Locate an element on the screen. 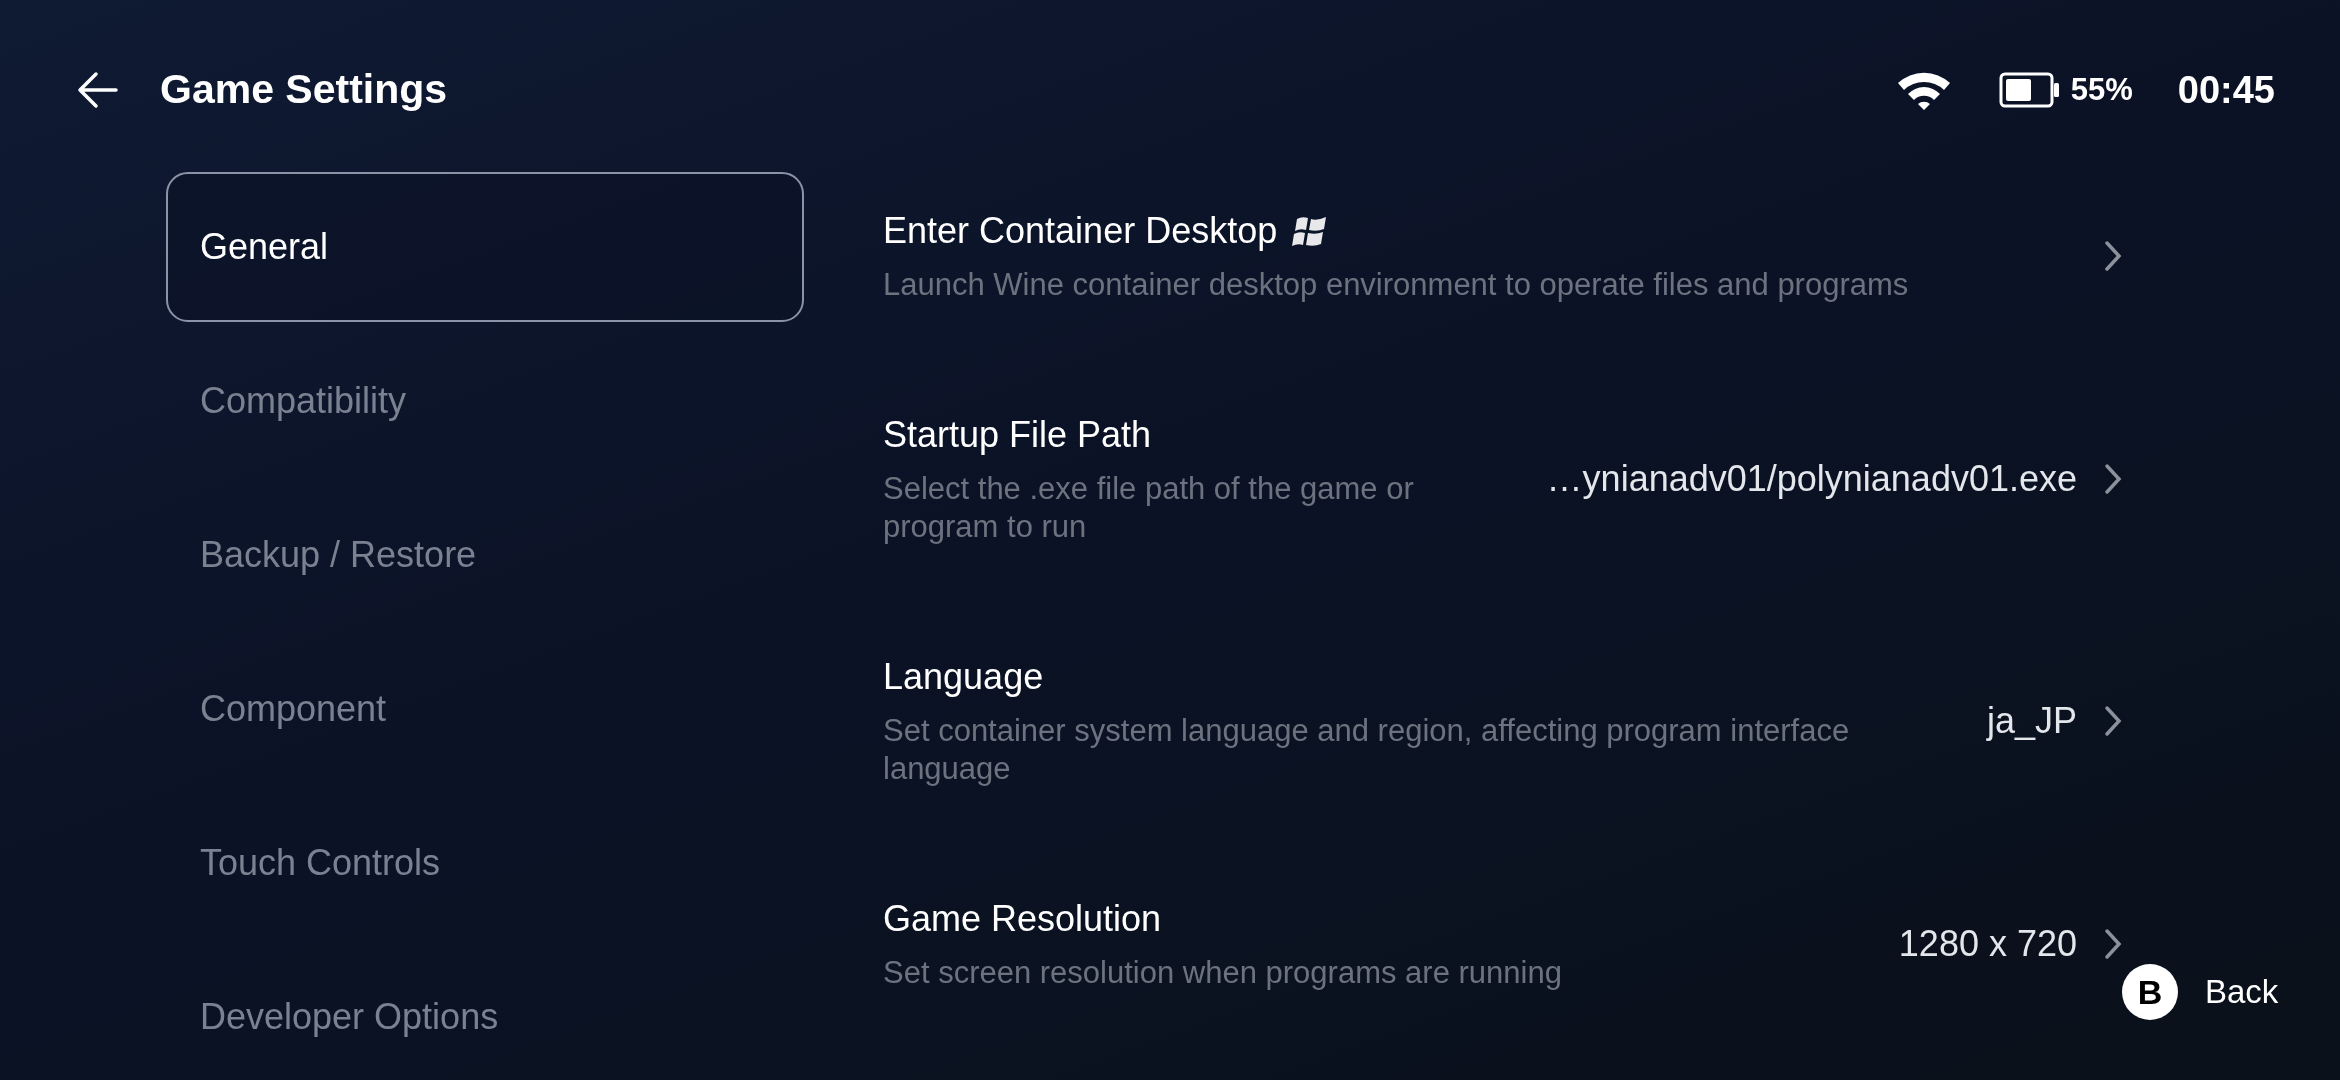 The image size is (2340, 1080). setting-title: Language is located at coordinates (963, 677).